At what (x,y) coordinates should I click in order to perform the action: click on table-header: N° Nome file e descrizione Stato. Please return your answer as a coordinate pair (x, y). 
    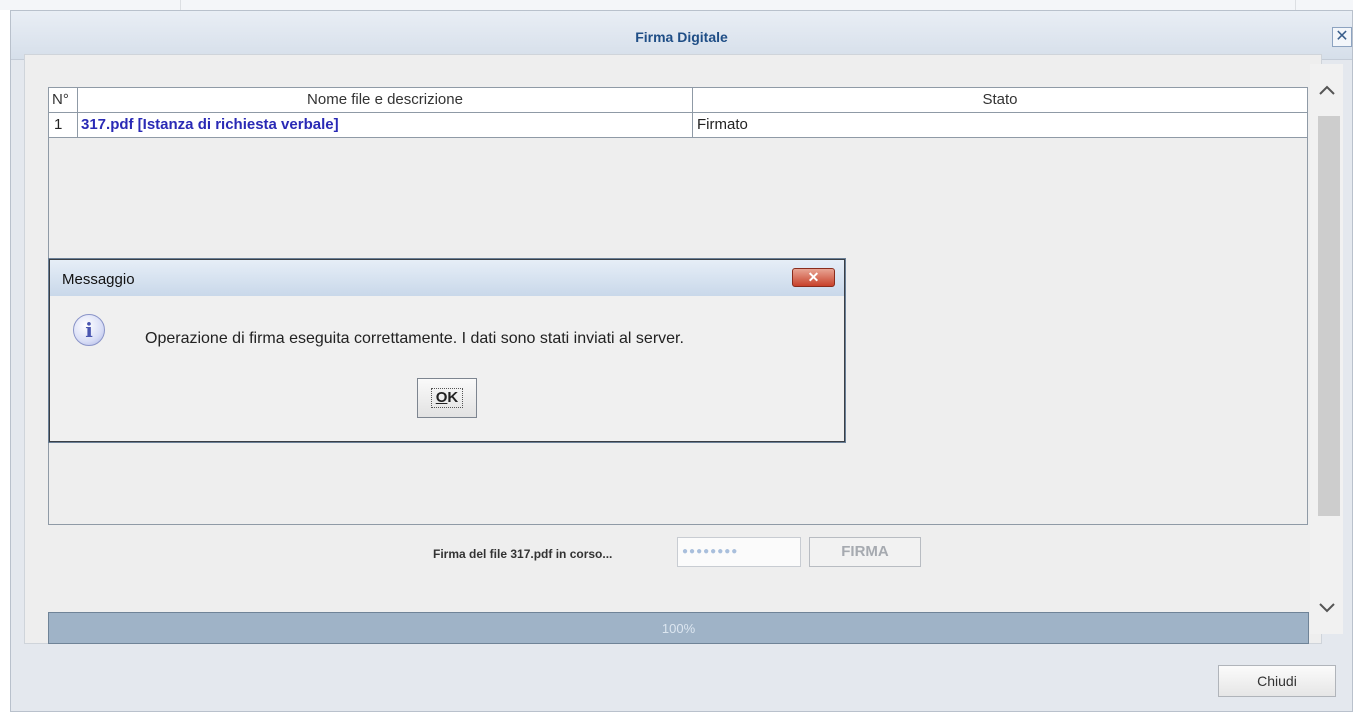
    Looking at the image, I should click on (678, 100).